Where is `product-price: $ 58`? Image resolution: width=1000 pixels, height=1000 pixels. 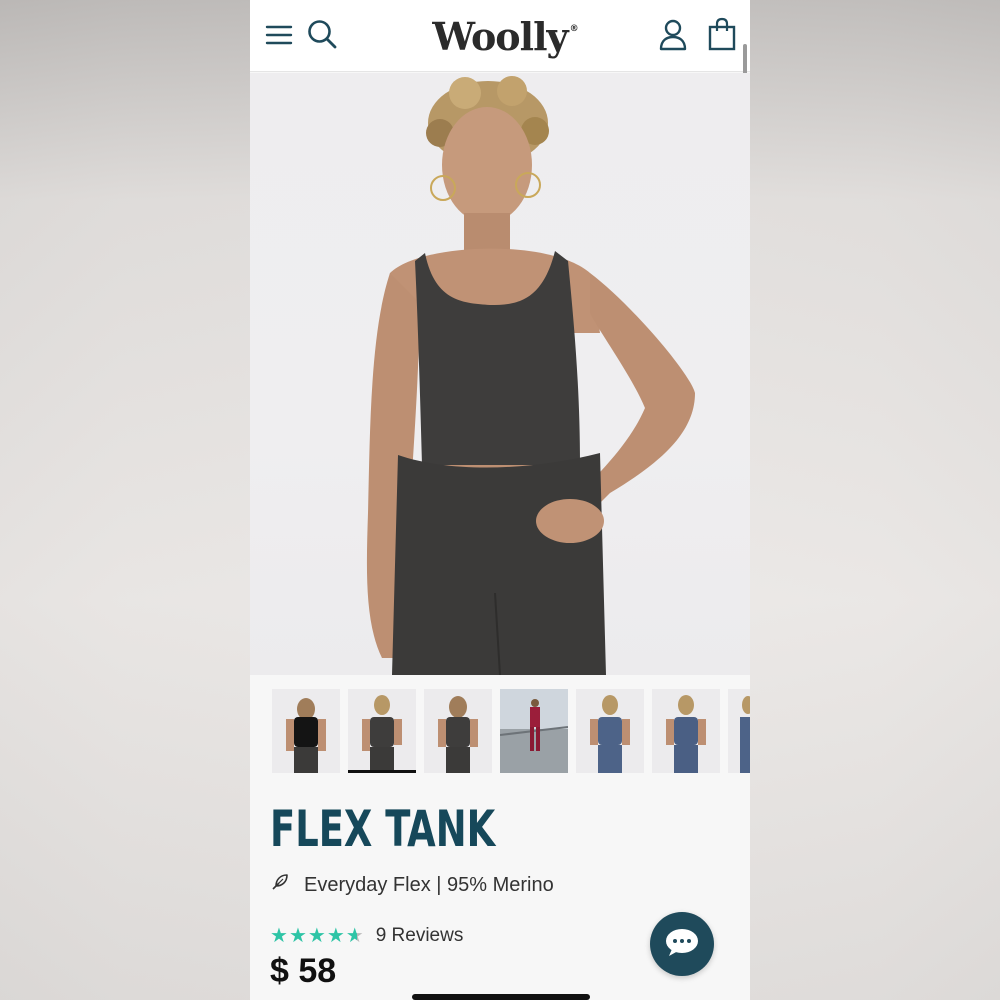 product-price: $ 58 is located at coordinates (303, 971).